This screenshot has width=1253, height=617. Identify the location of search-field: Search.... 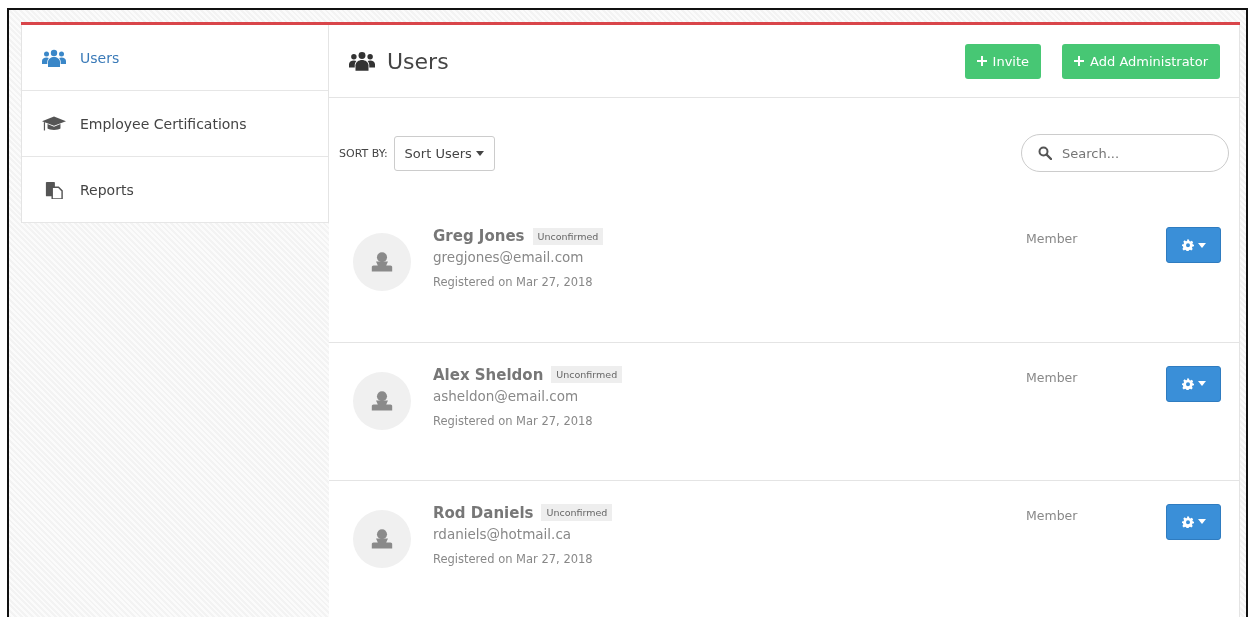
(1125, 153).